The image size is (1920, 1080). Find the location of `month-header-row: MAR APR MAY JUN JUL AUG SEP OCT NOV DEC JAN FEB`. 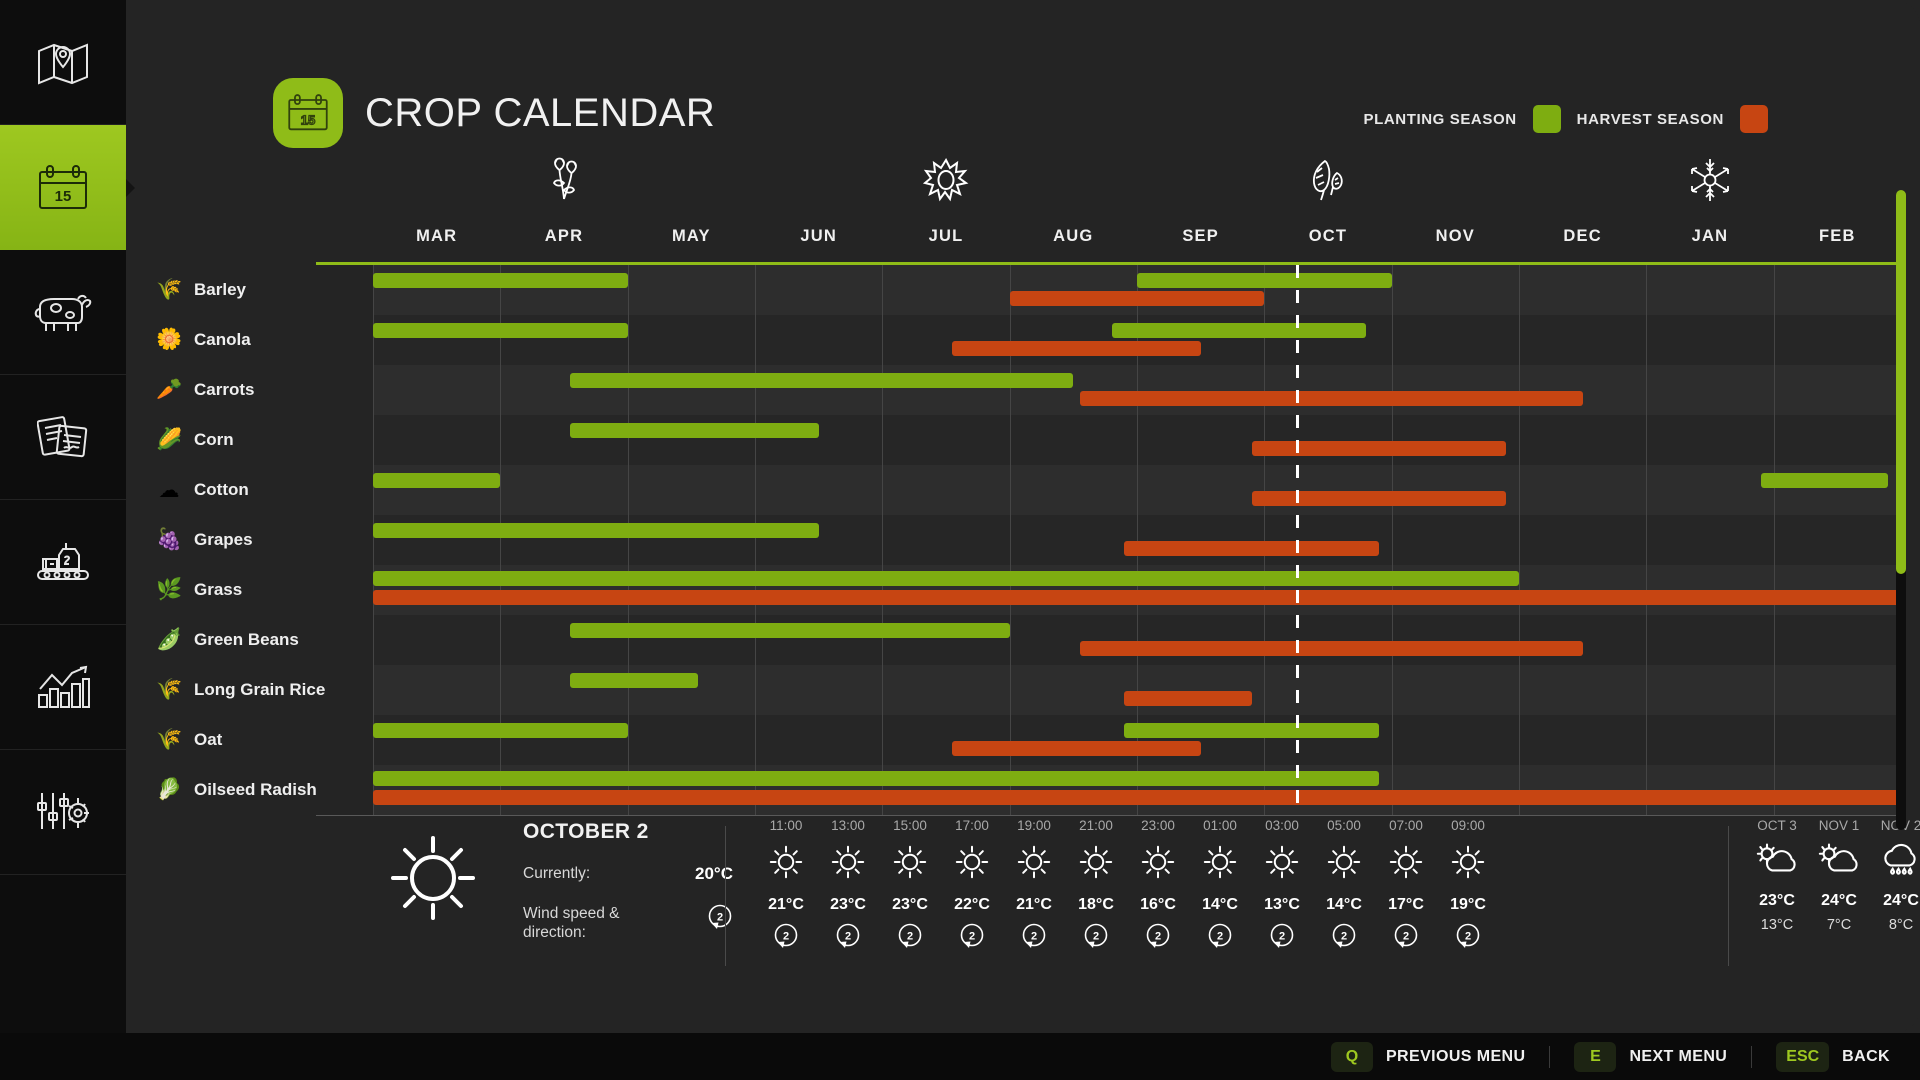

month-header-row: MAR APR MAY JUN JUL AUG SEP OCT NOV DEC JAN FEB is located at coordinates (1137, 236).